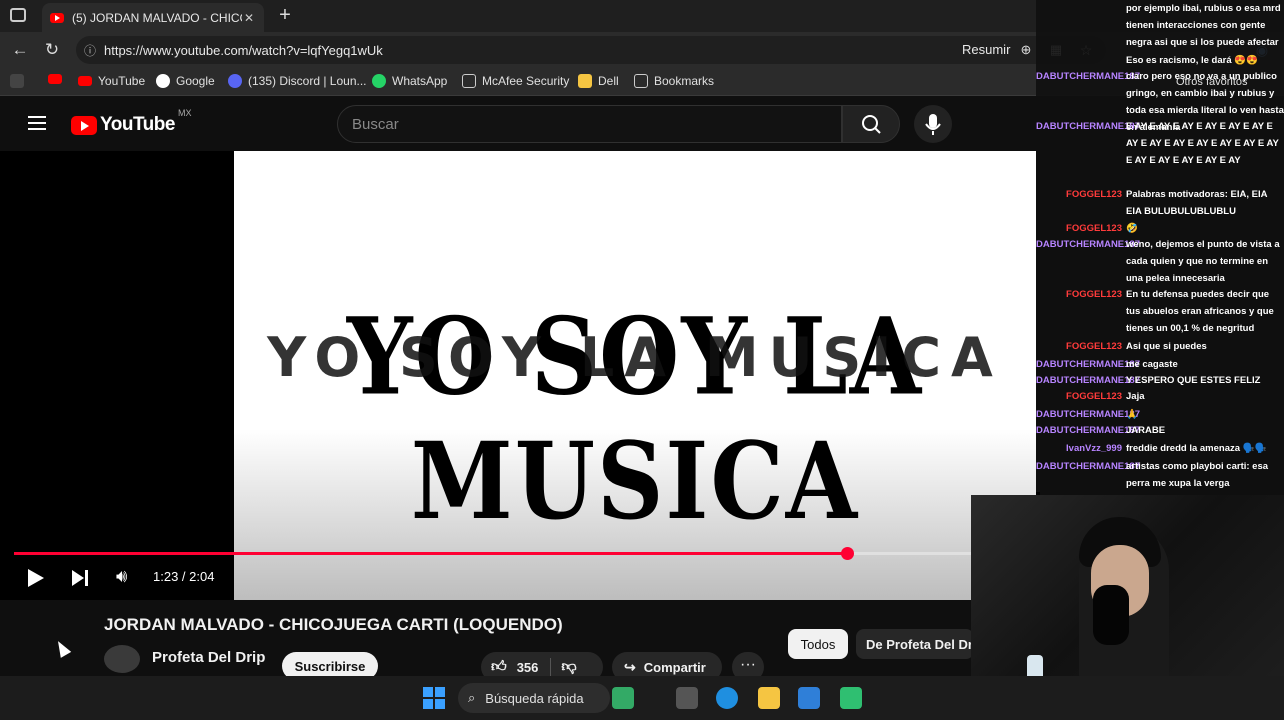  Describe the element at coordinates (20, 81) in the screenshot. I see `apps-icon` at that location.